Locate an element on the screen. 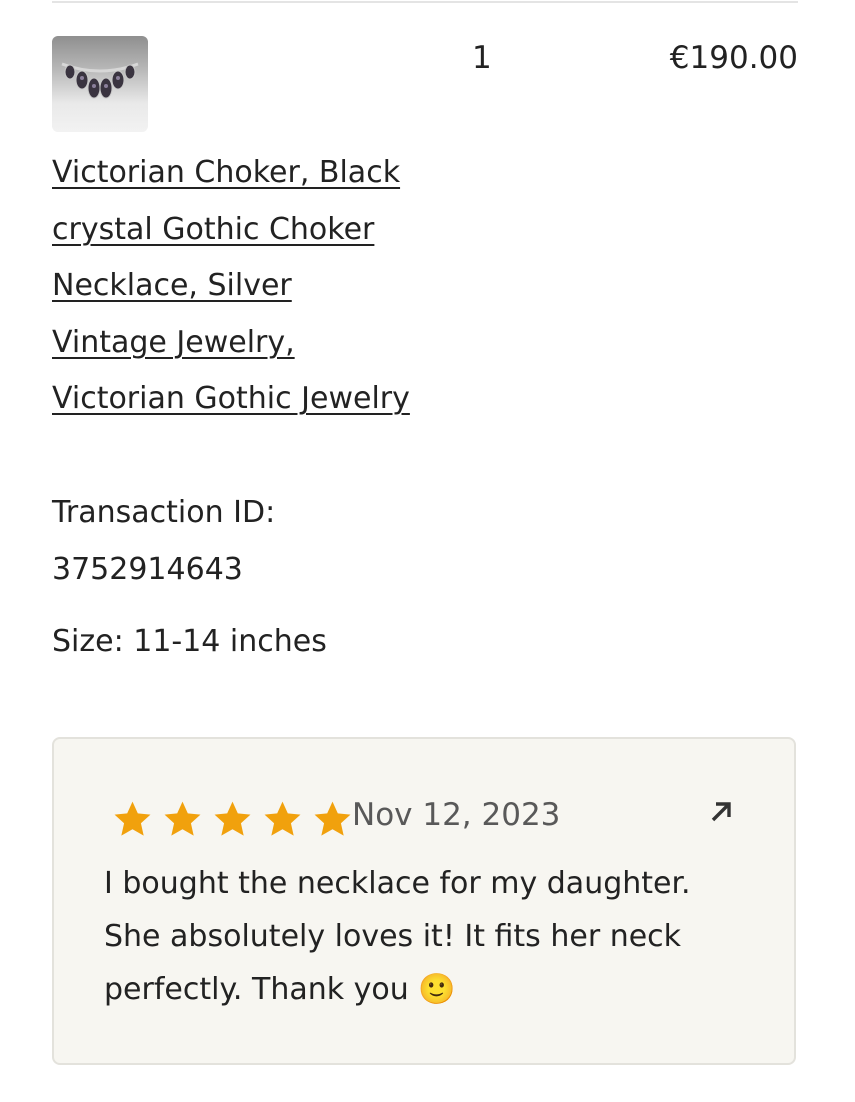  product-thumbnail is located at coordinates (100, 84).